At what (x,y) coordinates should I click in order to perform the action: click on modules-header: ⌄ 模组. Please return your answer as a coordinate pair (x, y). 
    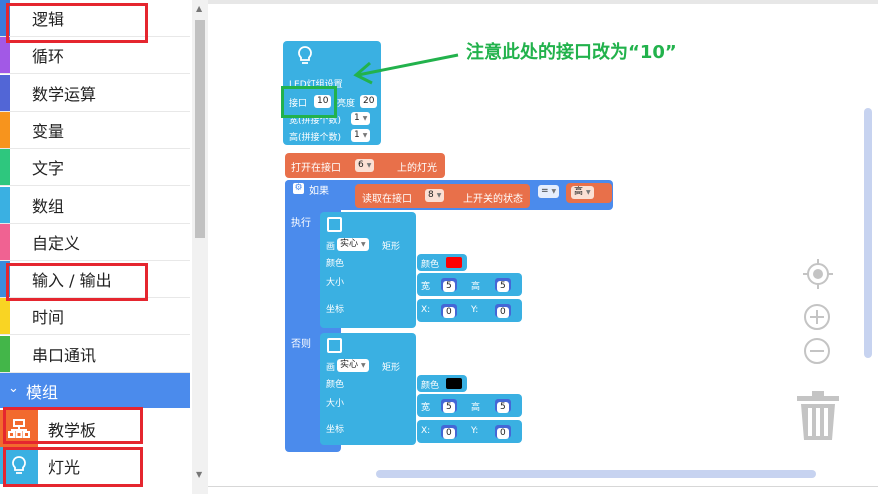
    Looking at the image, I should click on (95, 390).